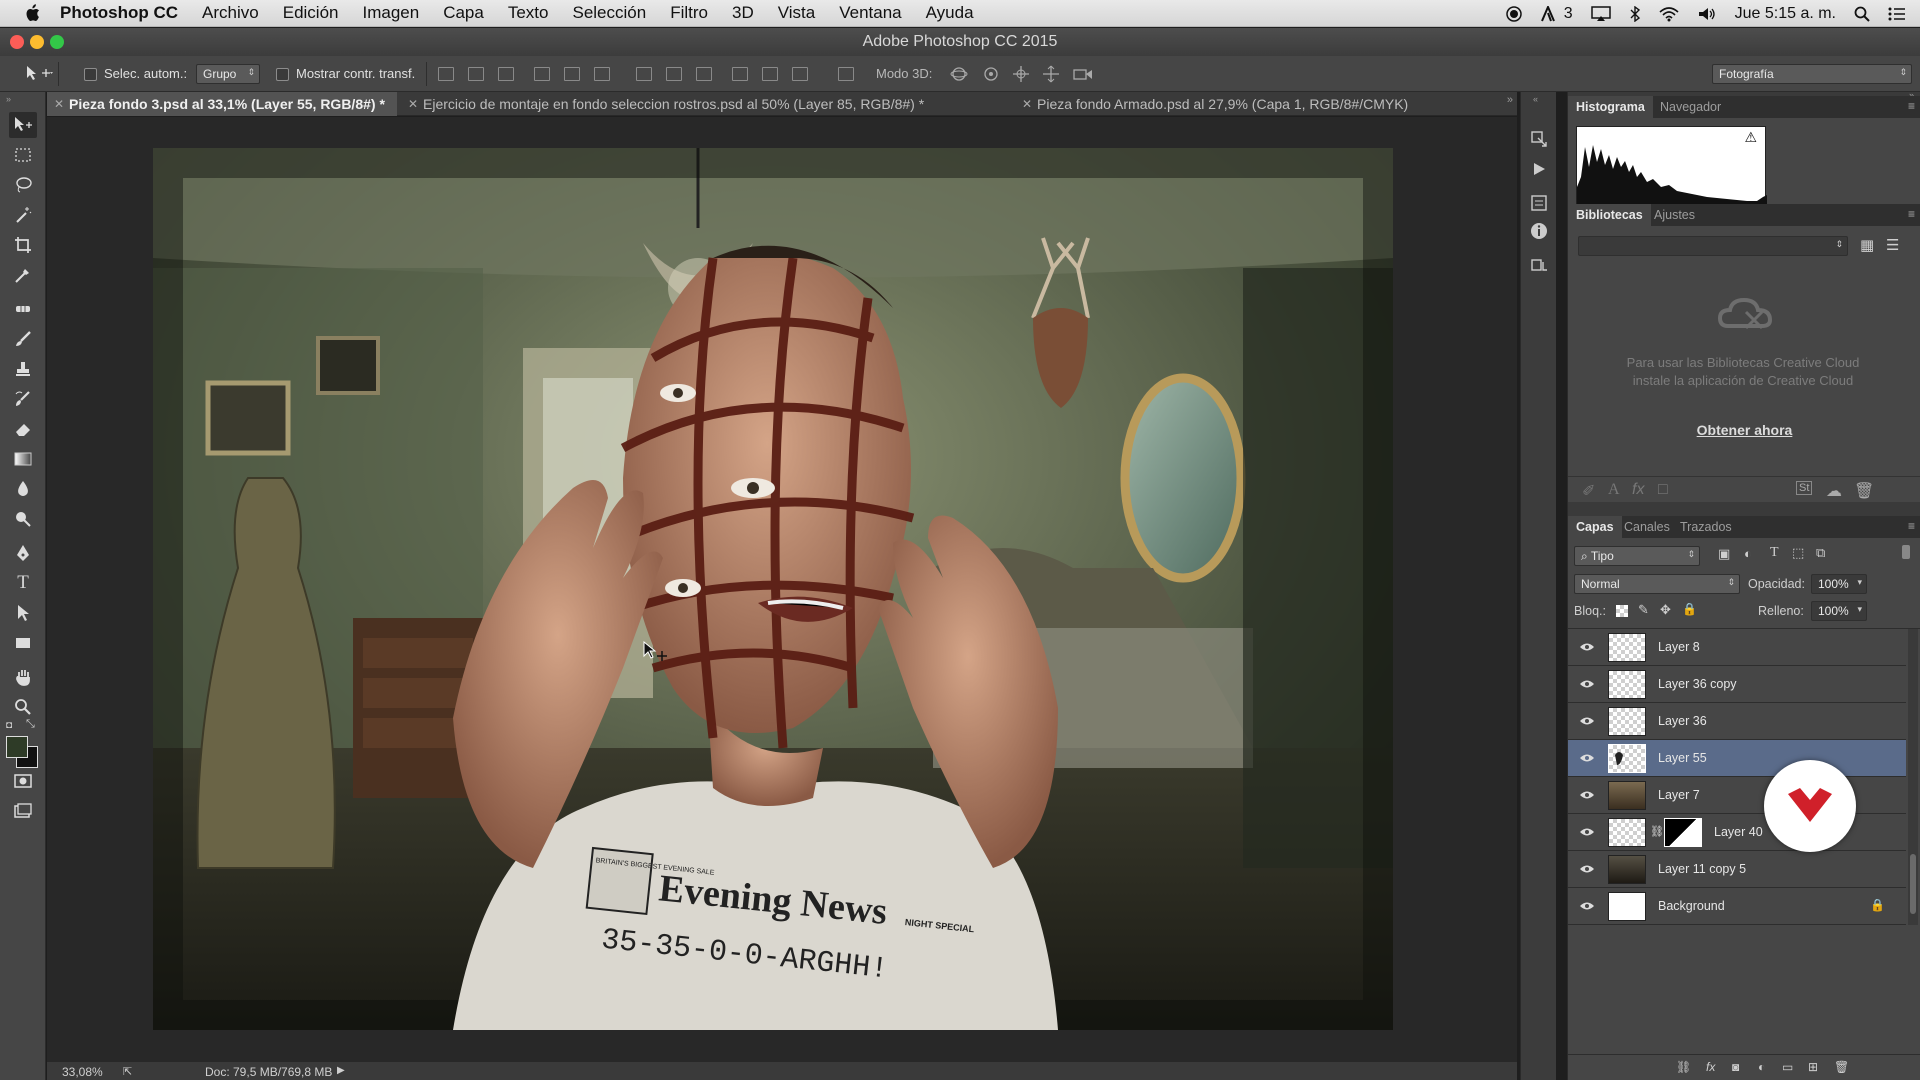 This screenshot has width=1920, height=1080. I want to click on get-now-link: Obtener ahora, so click(1744, 430).